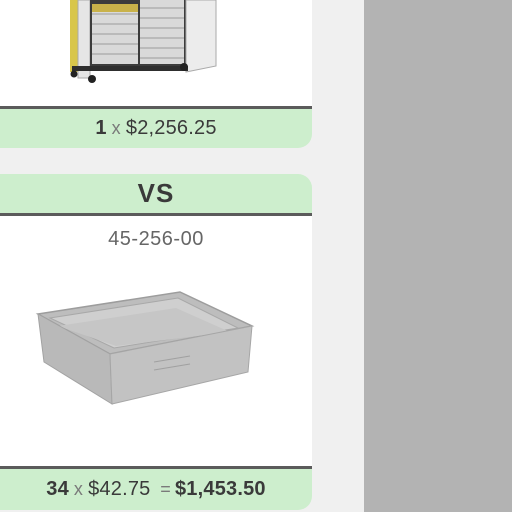  Describe the element at coordinates (171, 128) in the screenshot. I see `item1-unit-price: $2,256.25` at that location.